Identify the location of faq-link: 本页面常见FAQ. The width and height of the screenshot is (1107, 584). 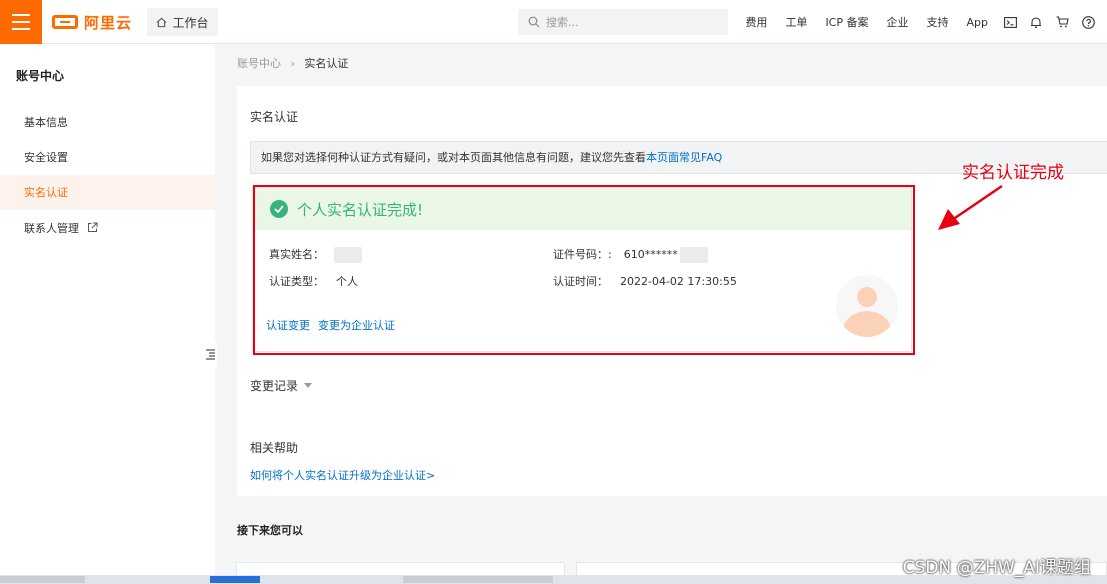
(684, 157).